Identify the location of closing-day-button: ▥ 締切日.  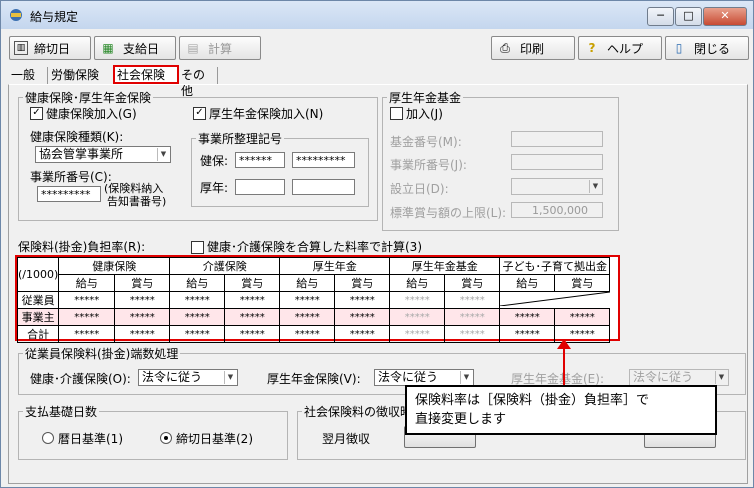
(50, 48).